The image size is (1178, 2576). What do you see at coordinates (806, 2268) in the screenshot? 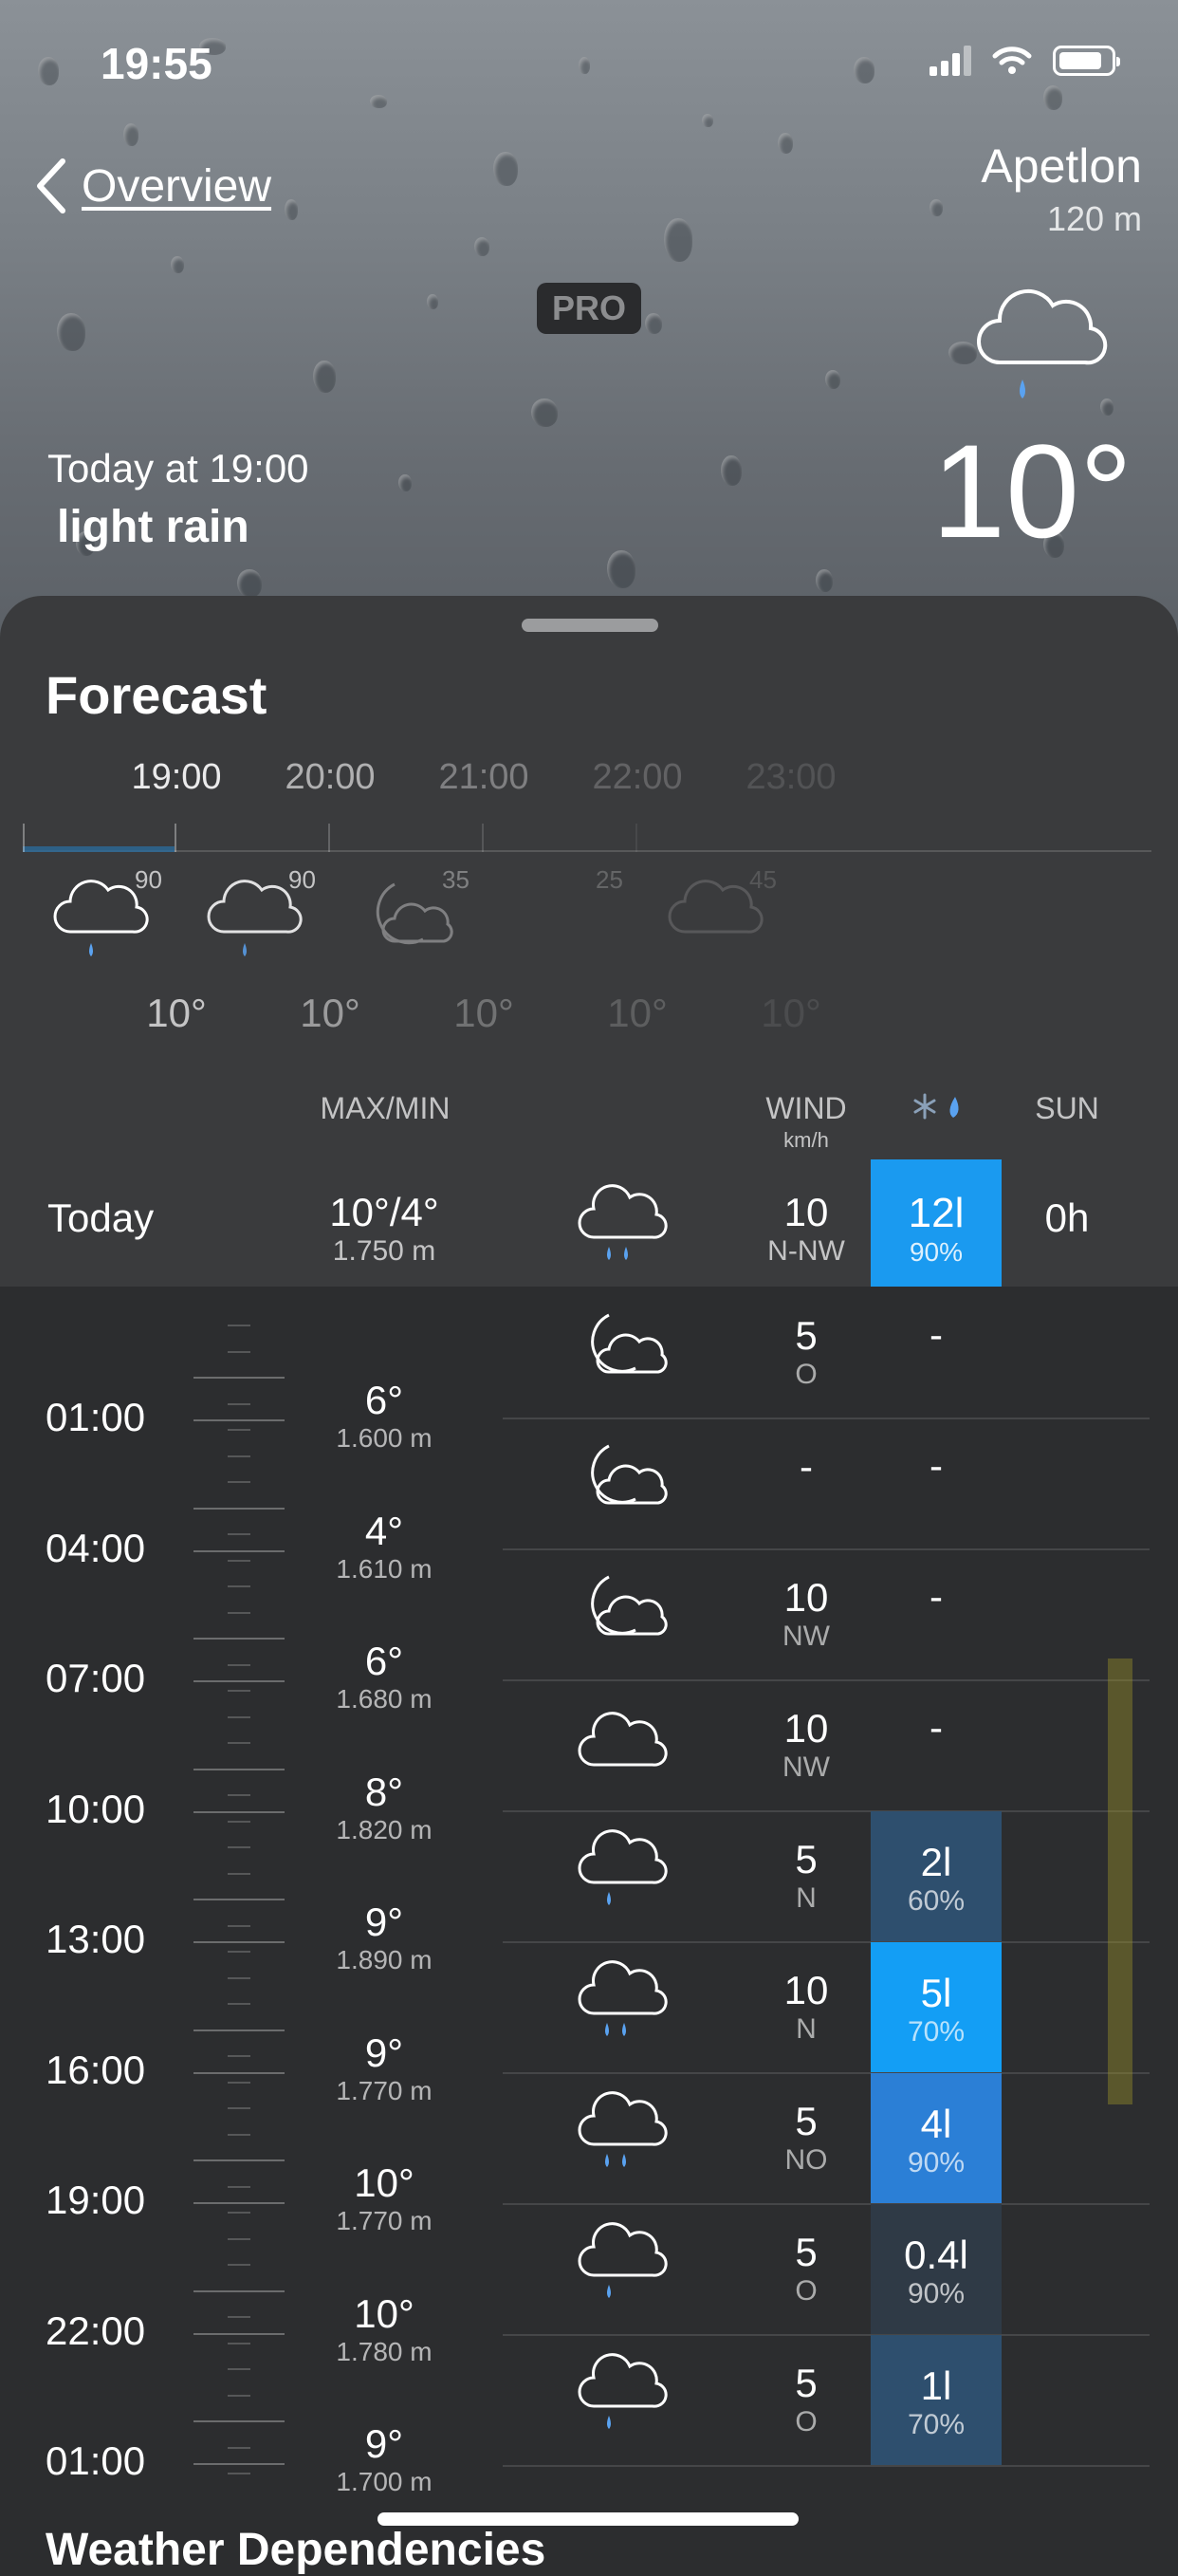
I see `wind-cell: 5O` at bounding box center [806, 2268].